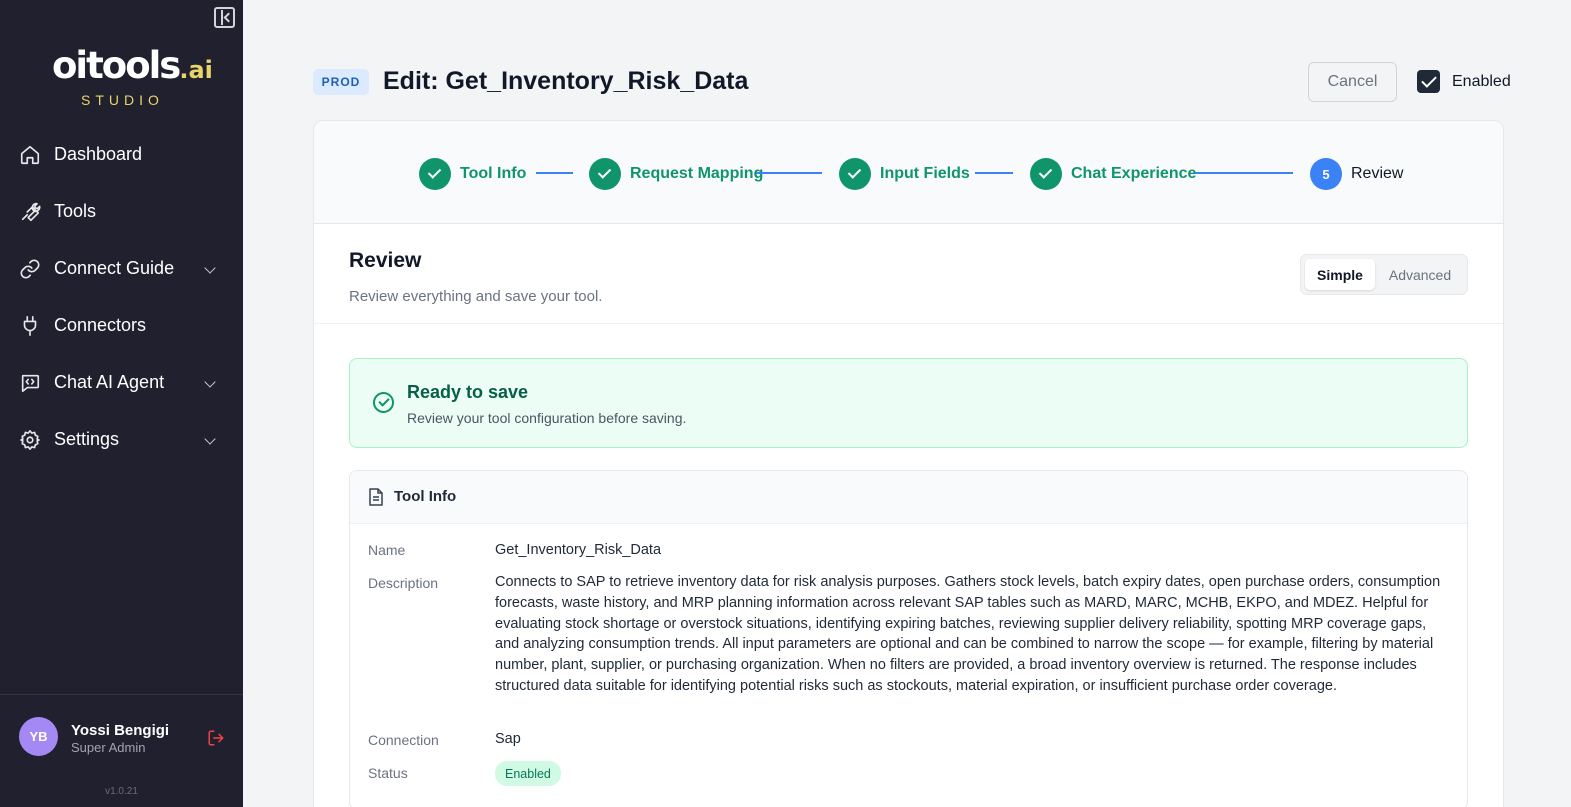 The height and width of the screenshot is (807, 1571). I want to click on logout-icon, so click(216, 738).